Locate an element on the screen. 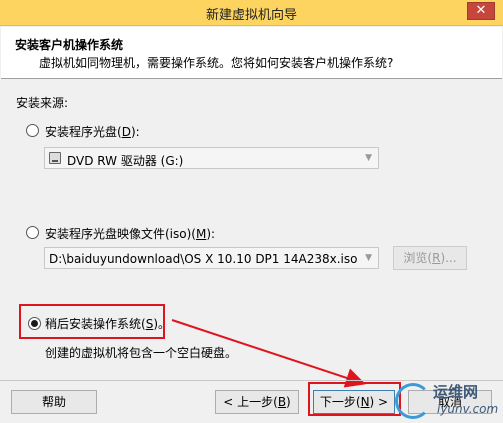  watermark-site: iyunv.com is located at coordinates (468, 409).